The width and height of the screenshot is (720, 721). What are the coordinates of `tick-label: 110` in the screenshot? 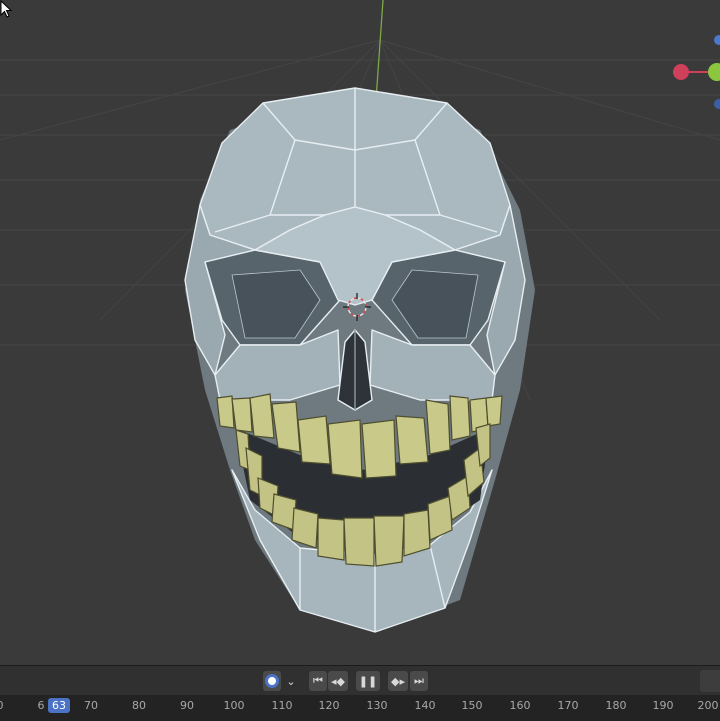 It's located at (282, 705).